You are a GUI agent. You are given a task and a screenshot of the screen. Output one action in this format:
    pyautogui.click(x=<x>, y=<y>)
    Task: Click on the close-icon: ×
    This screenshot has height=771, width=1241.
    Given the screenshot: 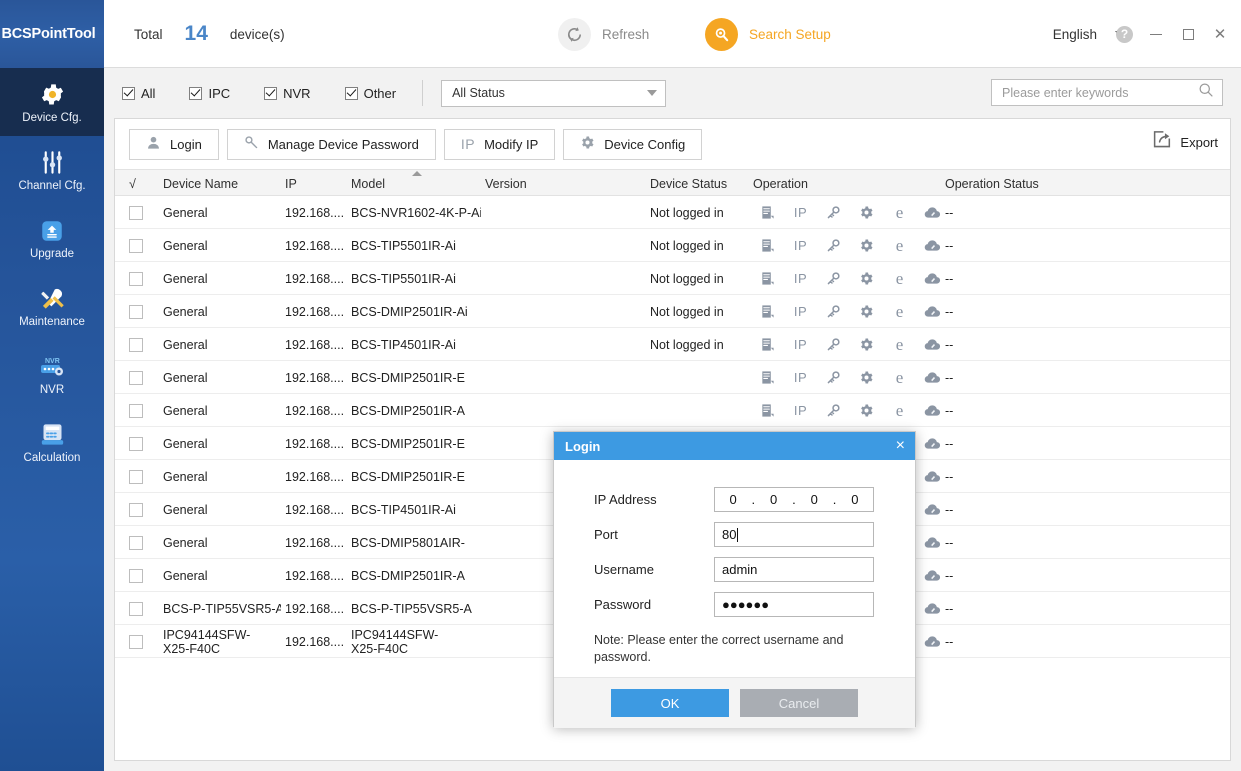 What is the action you would take?
    pyautogui.click(x=900, y=446)
    